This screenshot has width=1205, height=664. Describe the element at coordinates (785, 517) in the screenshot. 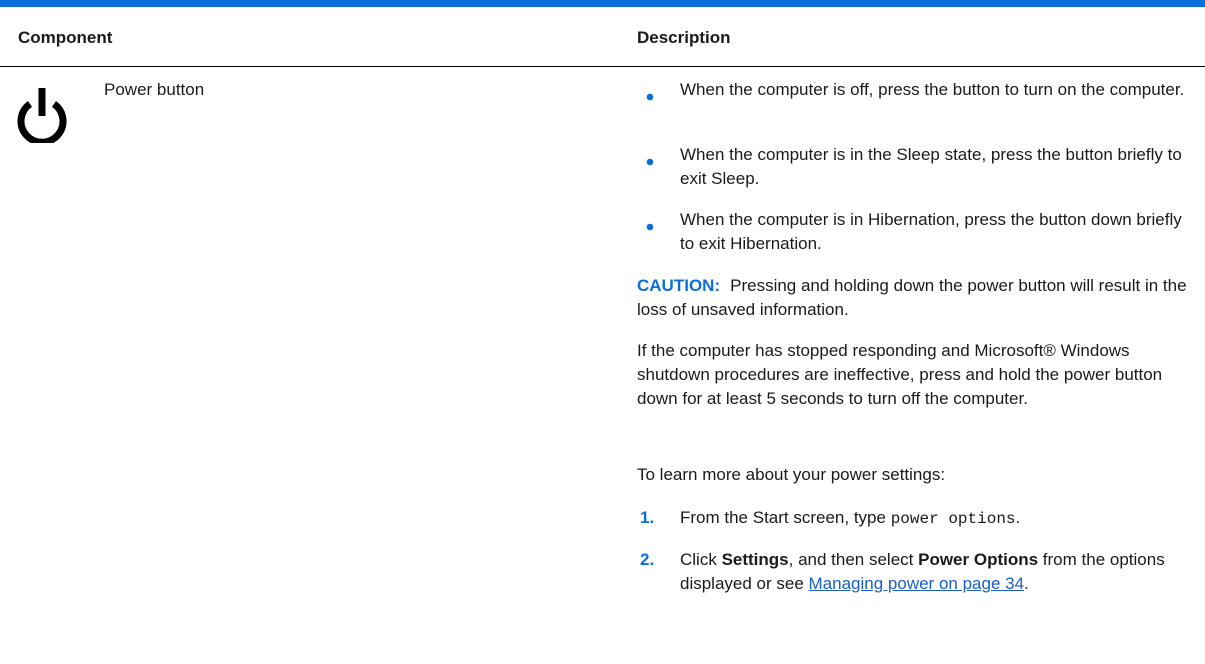

I see `step-text: From the Start screen, type` at that location.